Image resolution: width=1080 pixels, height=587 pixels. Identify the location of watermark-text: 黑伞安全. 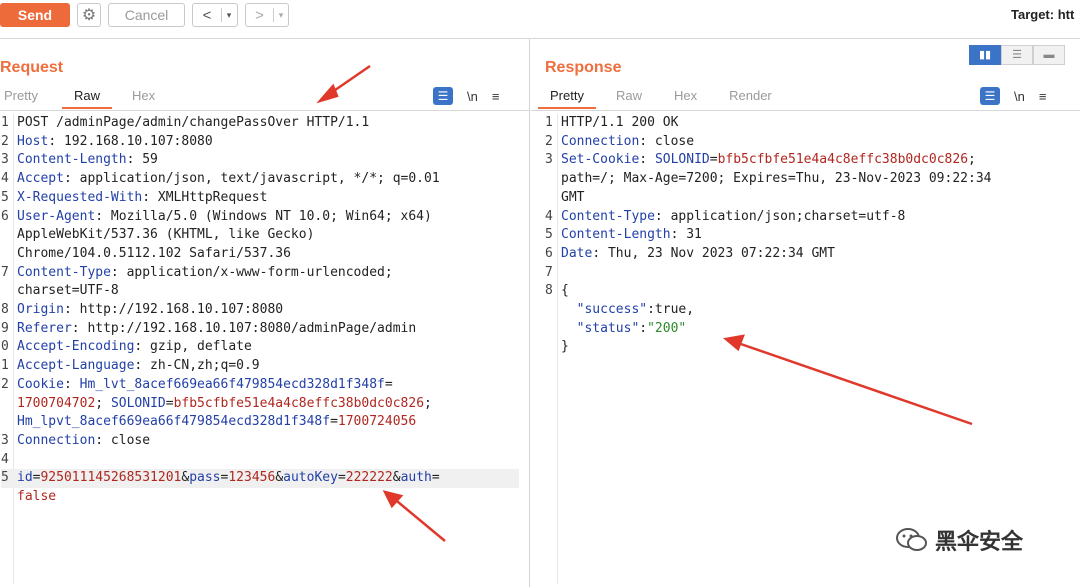
(979, 541).